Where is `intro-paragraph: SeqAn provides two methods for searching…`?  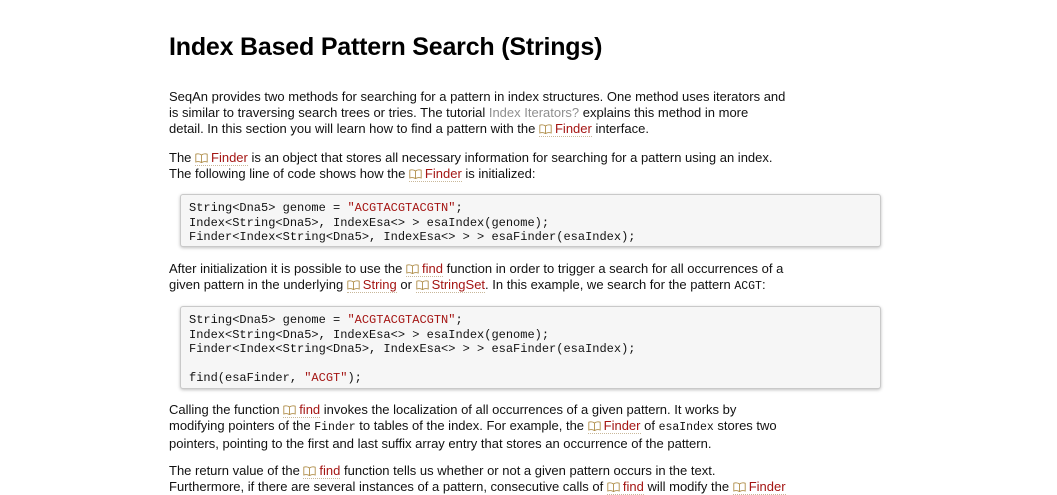
intro-paragraph: SeqAn provides two methods for searching… is located at coordinates (539, 113).